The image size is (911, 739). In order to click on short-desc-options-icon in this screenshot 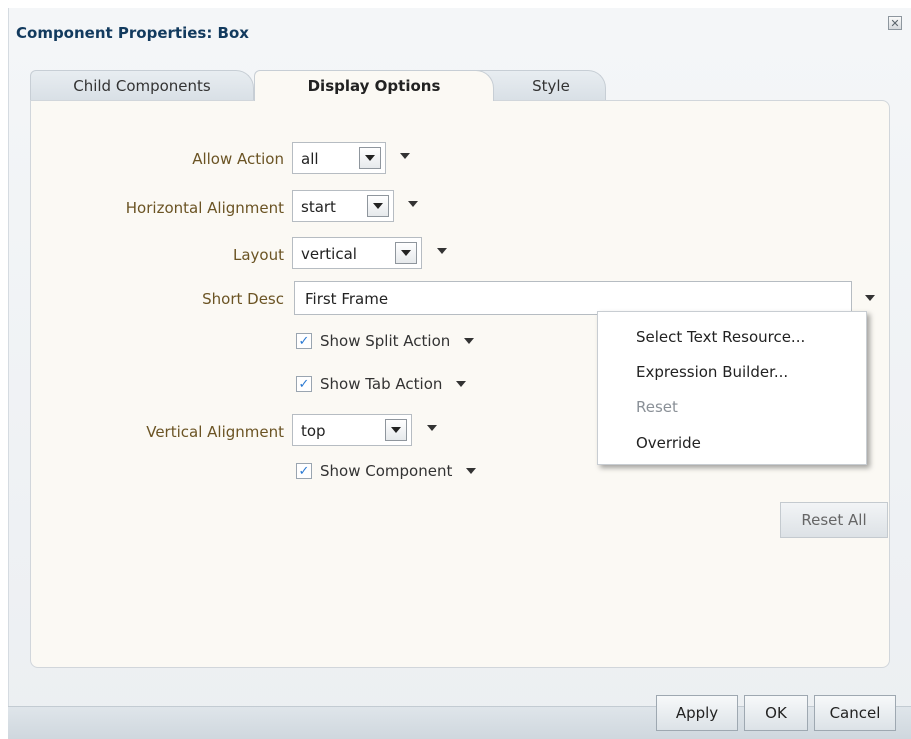, I will do `click(870, 298)`.